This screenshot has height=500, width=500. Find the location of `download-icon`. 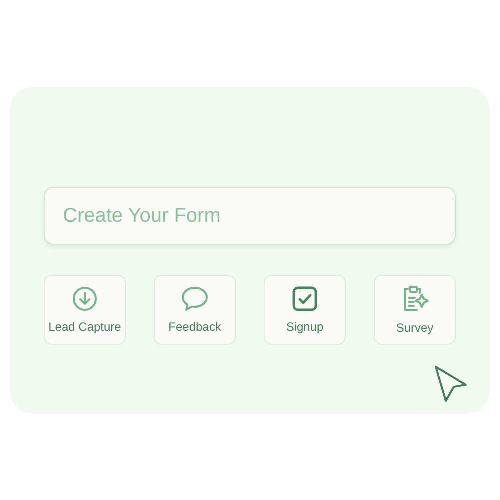

download-icon is located at coordinates (85, 299).